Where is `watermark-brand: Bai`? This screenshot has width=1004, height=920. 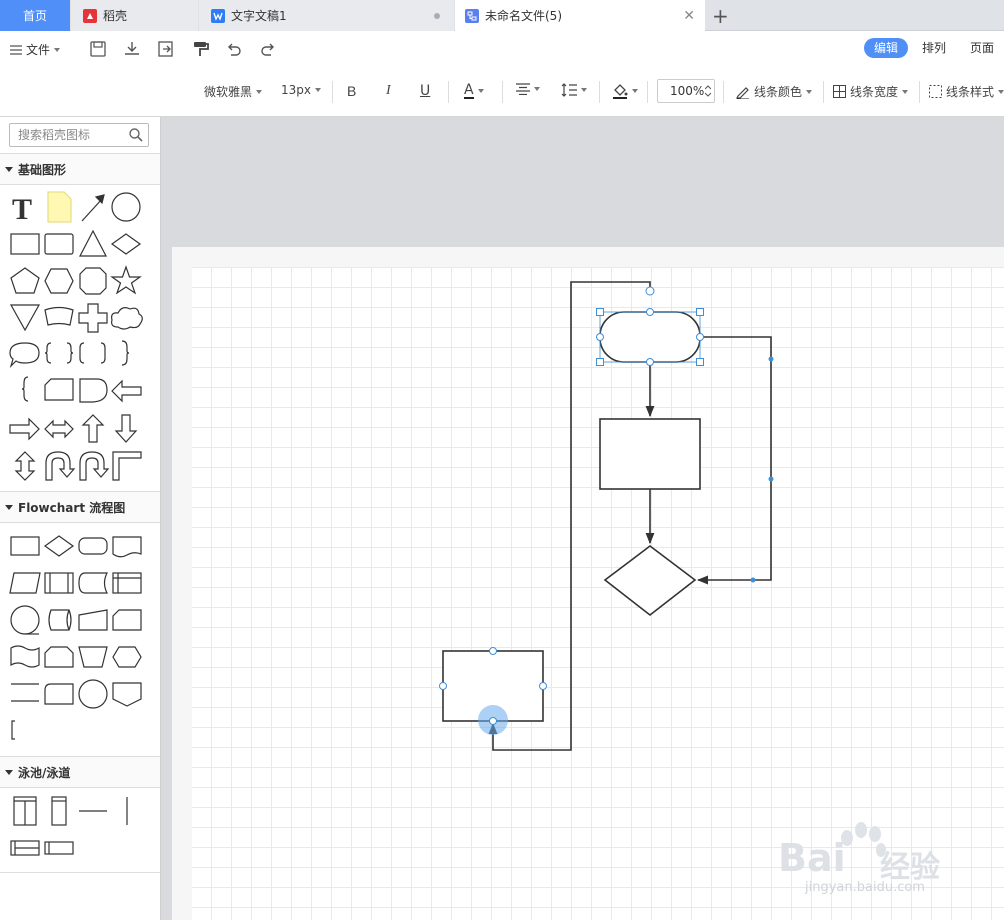 watermark-brand: Bai is located at coordinates (812, 858).